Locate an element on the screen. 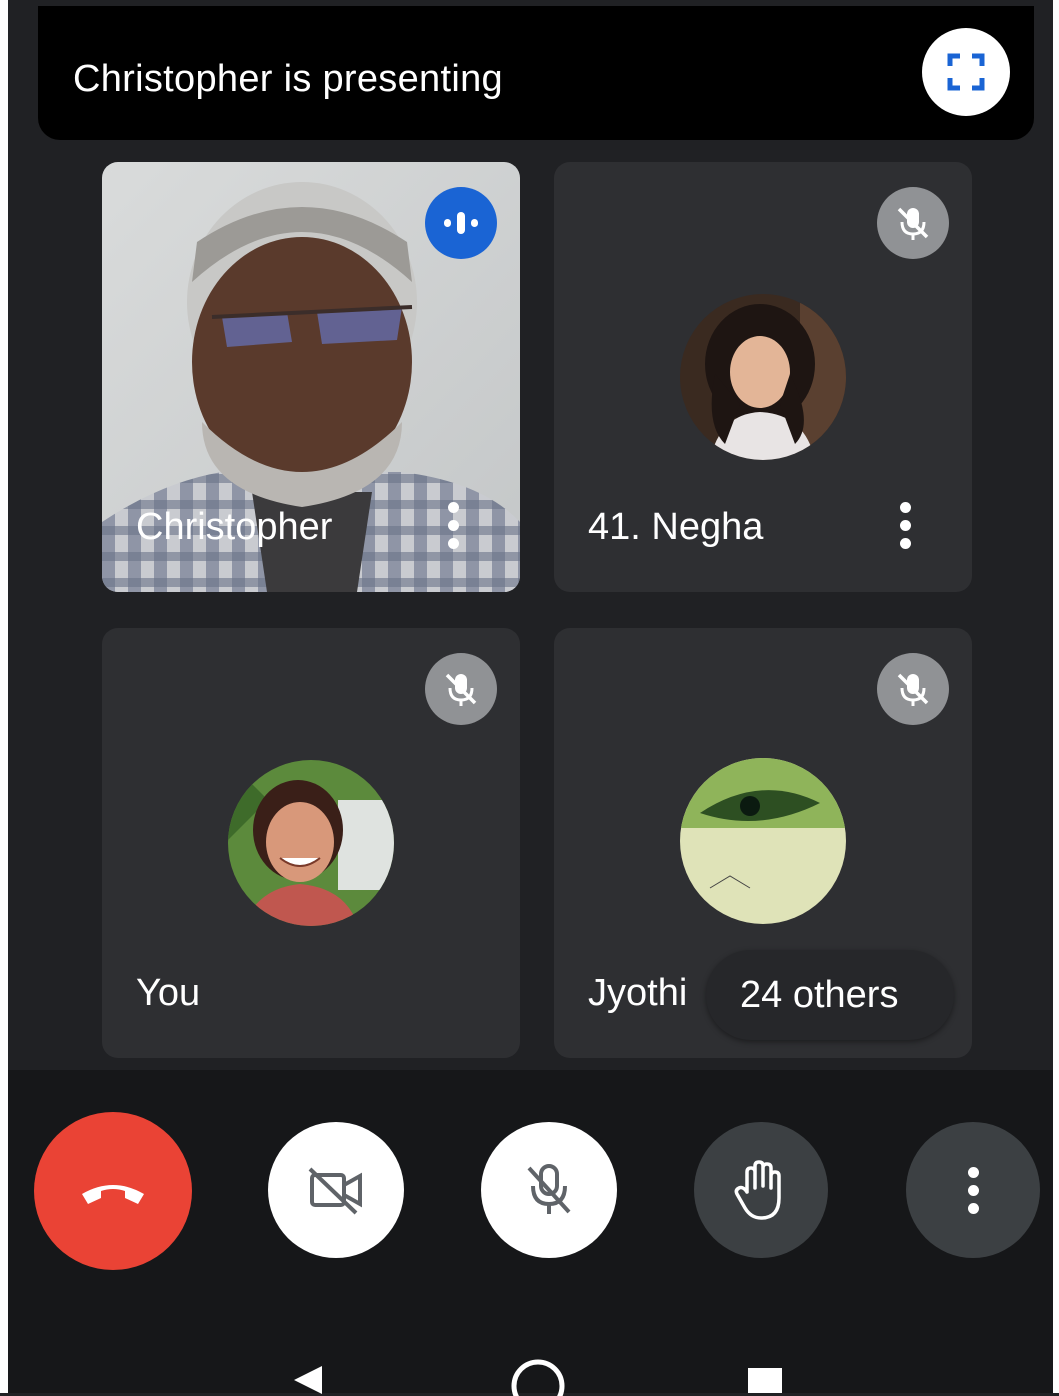 The width and height of the screenshot is (1059, 1396). more-options-button is located at coordinates (973, 1190).